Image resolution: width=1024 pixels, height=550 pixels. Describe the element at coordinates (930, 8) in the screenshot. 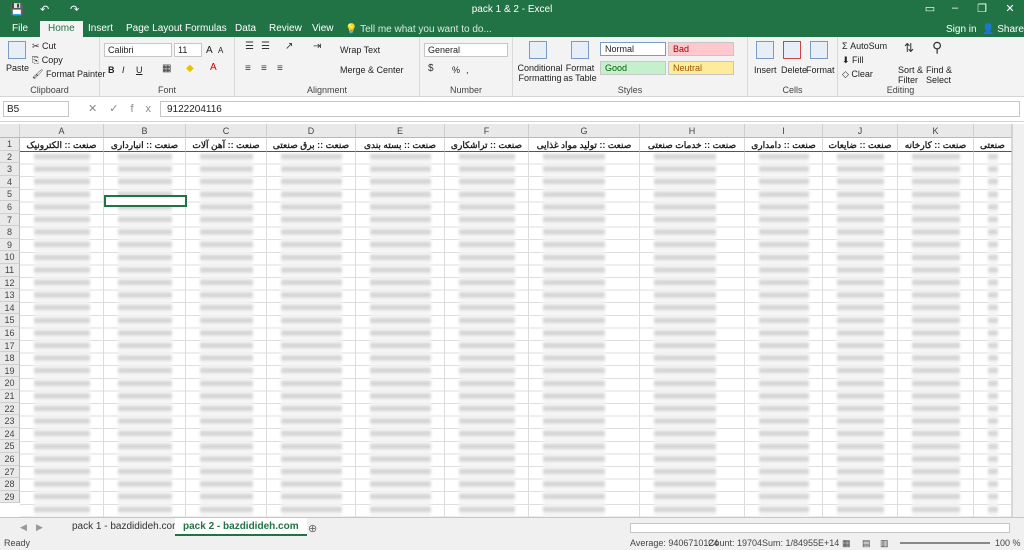

I see `ribbon-display-icon: ▭` at that location.